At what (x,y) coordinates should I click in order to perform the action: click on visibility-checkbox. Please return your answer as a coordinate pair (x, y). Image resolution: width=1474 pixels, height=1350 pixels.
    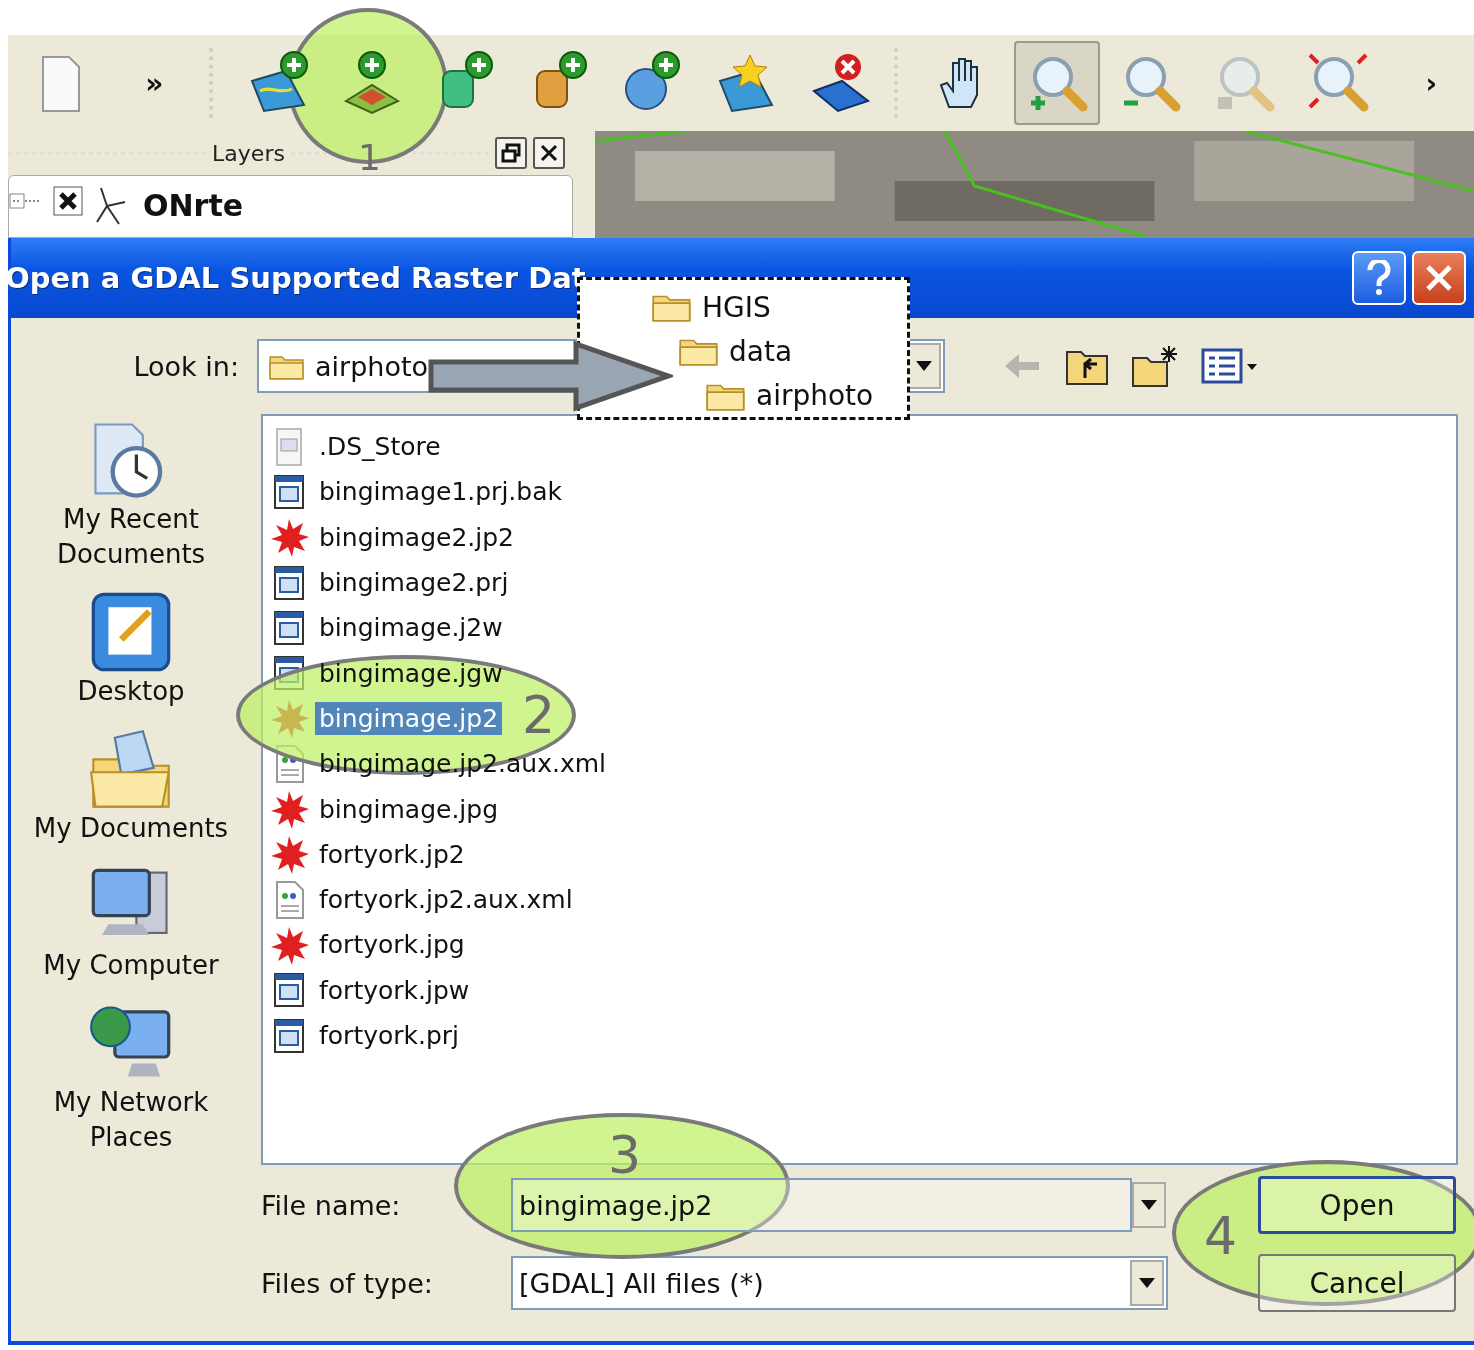
    Looking at the image, I should click on (68, 201).